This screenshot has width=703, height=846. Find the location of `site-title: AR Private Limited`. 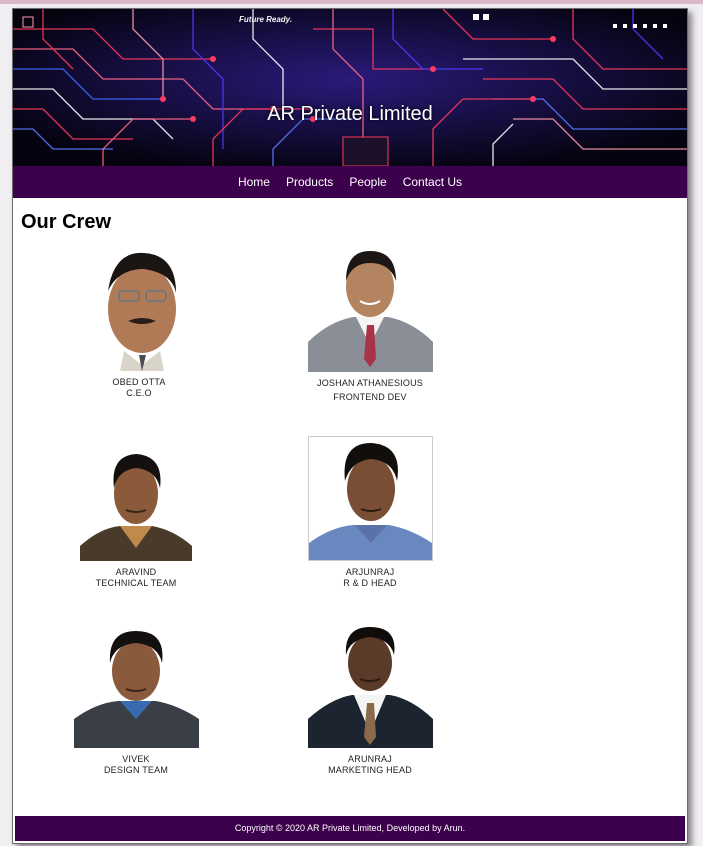

site-title: AR Private Limited is located at coordinates (350, 114).